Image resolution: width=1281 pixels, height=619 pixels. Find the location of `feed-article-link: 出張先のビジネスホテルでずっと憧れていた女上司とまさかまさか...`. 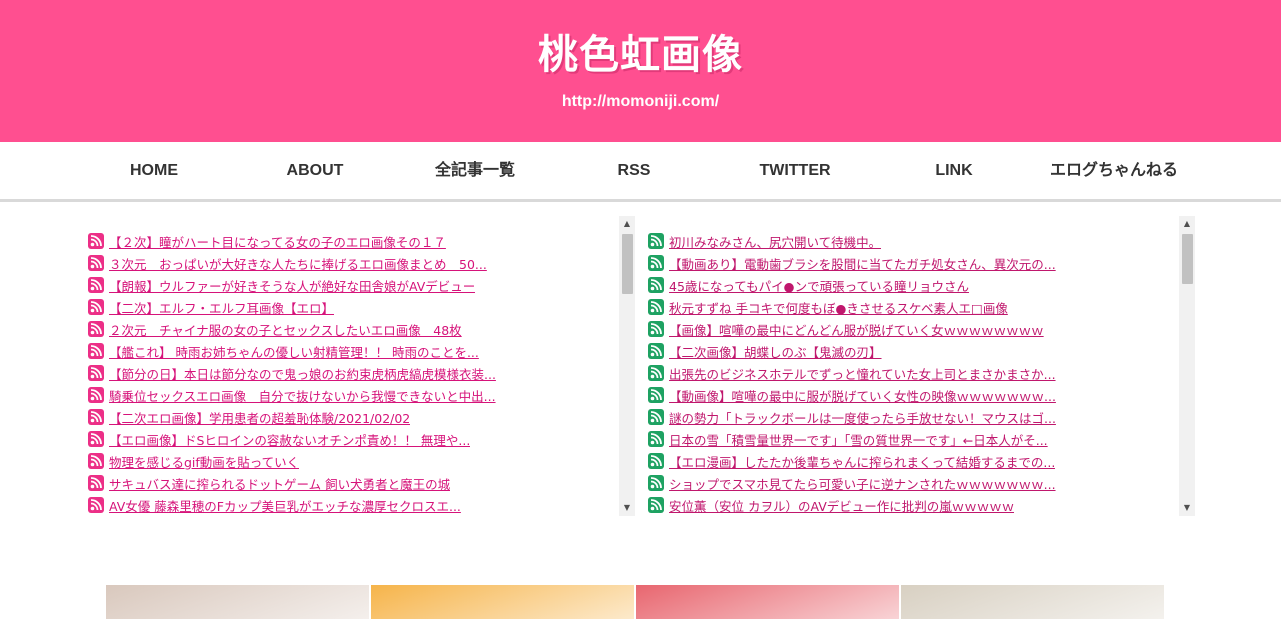

feed-article-link: 出張先のビジネスホテルでずっと憧れていた女上司とまさかまさか... is located at coordinates (862, 373).